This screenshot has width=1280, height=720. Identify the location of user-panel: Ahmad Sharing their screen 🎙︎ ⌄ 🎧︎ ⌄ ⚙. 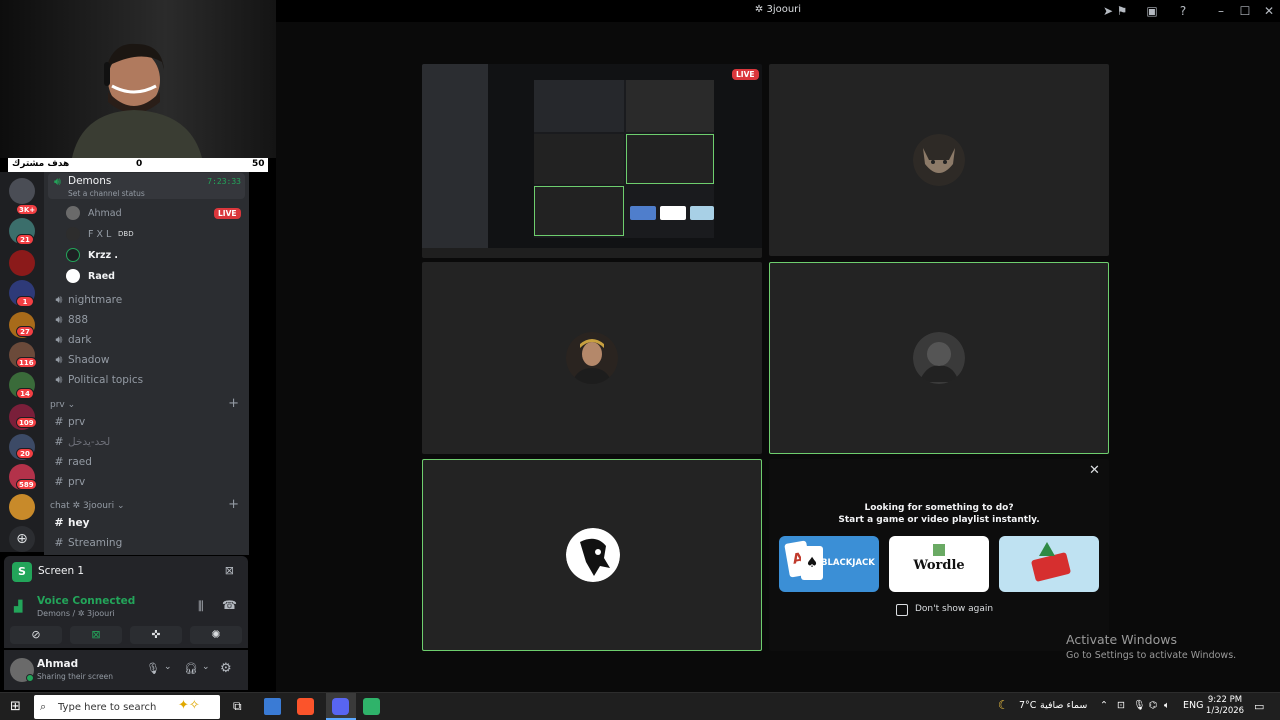
(126, 670).